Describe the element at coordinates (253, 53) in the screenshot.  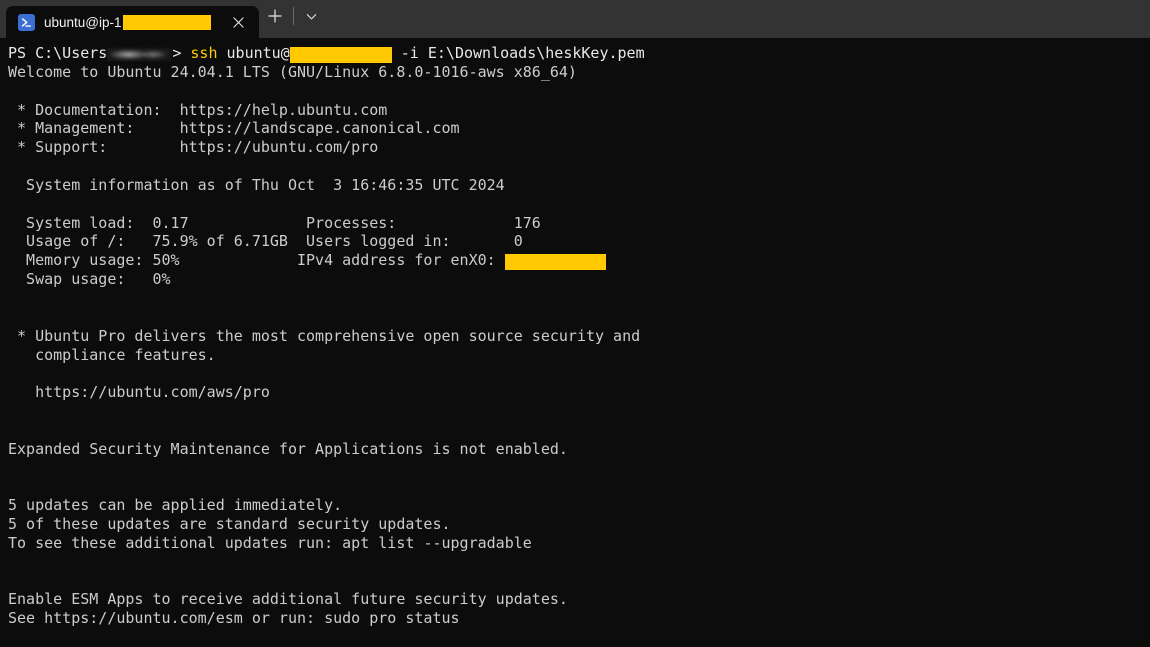
I see `ssh-user-arg: ubuntu@` at that location.